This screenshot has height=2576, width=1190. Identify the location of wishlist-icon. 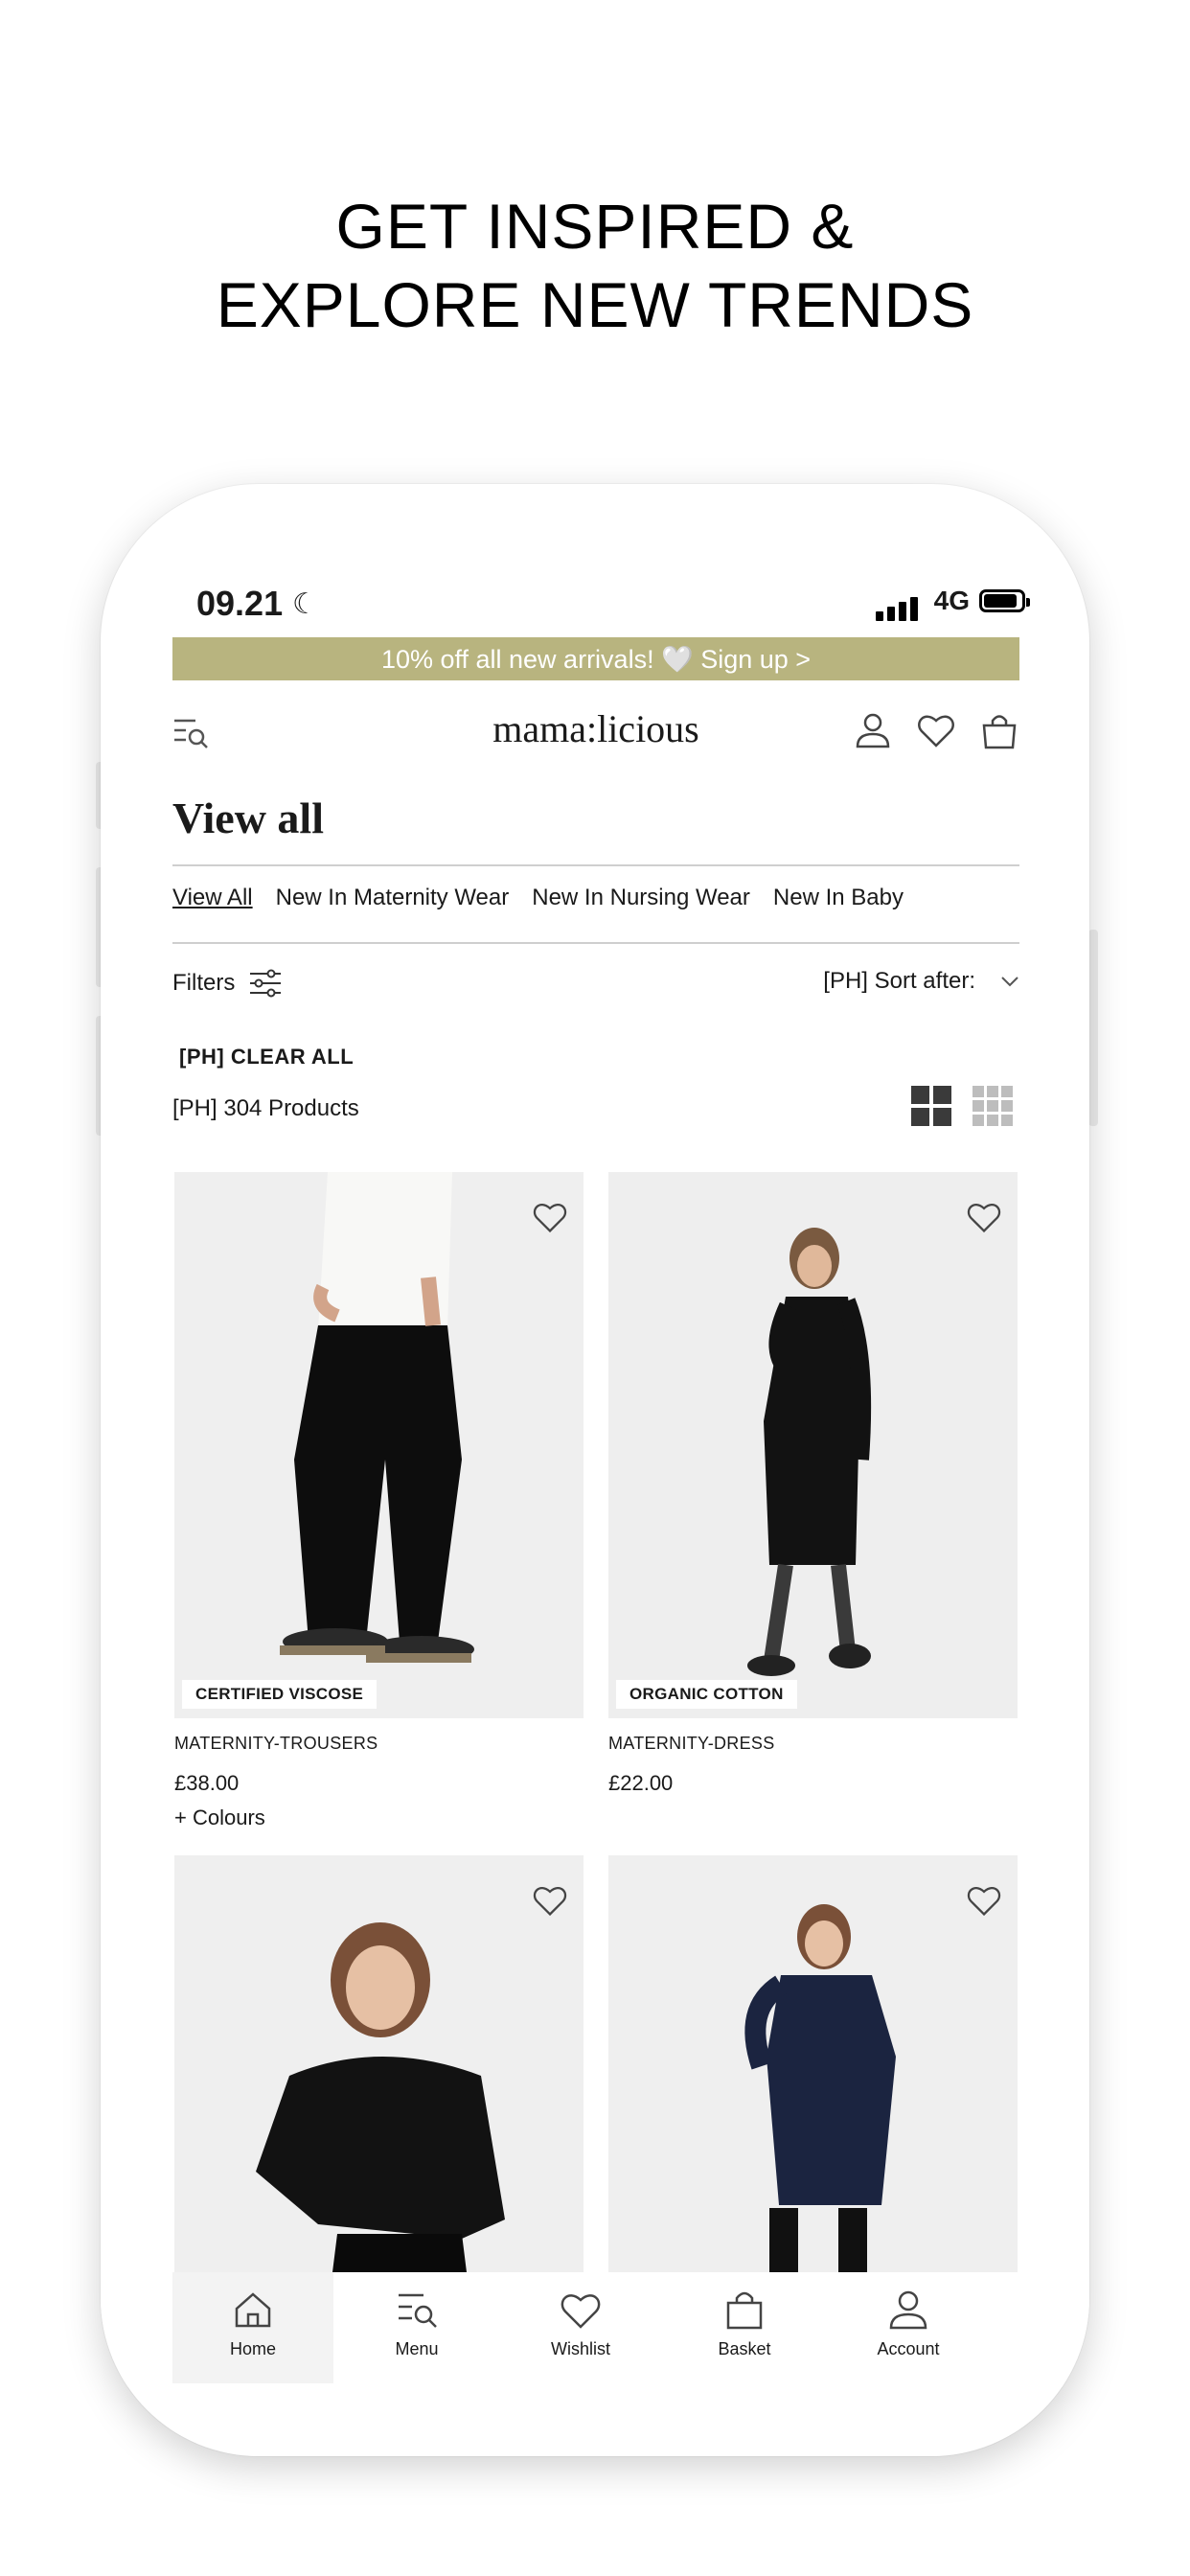
(936, 730).